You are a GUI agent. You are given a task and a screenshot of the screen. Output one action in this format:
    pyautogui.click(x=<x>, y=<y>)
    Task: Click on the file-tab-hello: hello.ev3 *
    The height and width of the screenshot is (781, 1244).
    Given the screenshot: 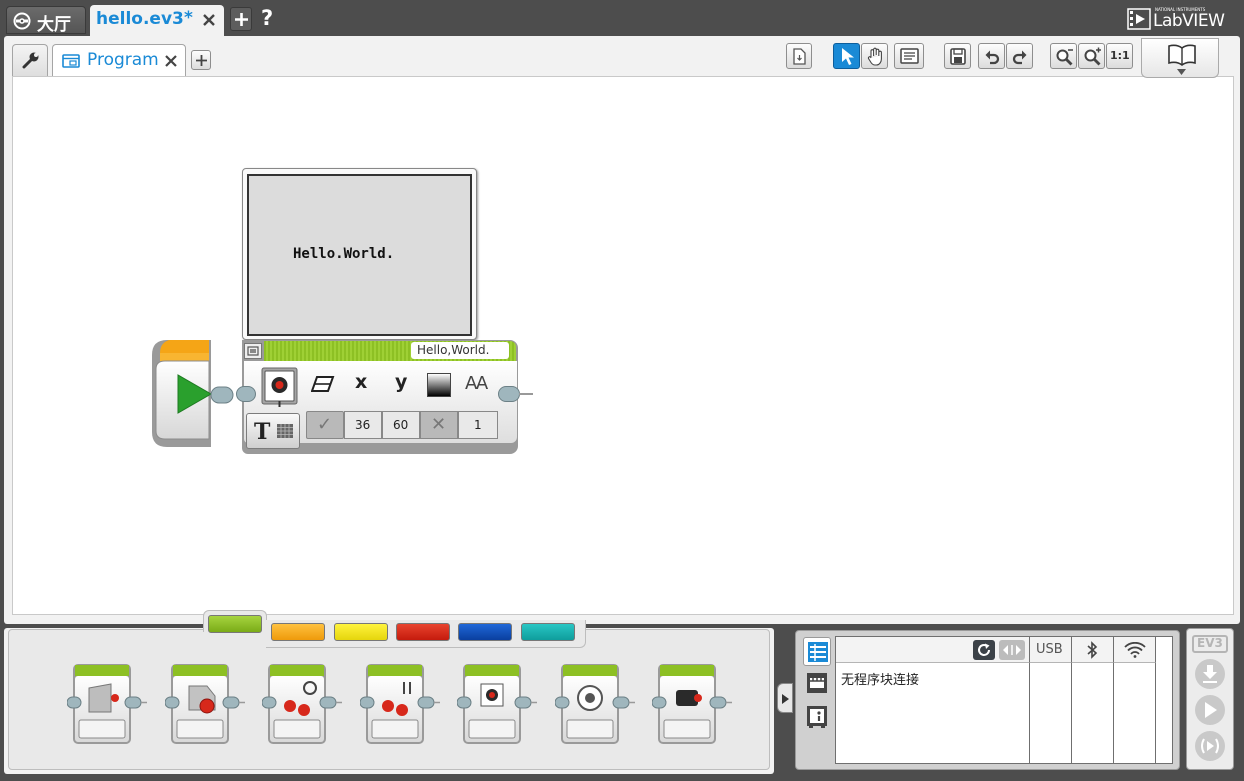 What is the action you would take?
    pyautogui.click(x=157, y=20)
    